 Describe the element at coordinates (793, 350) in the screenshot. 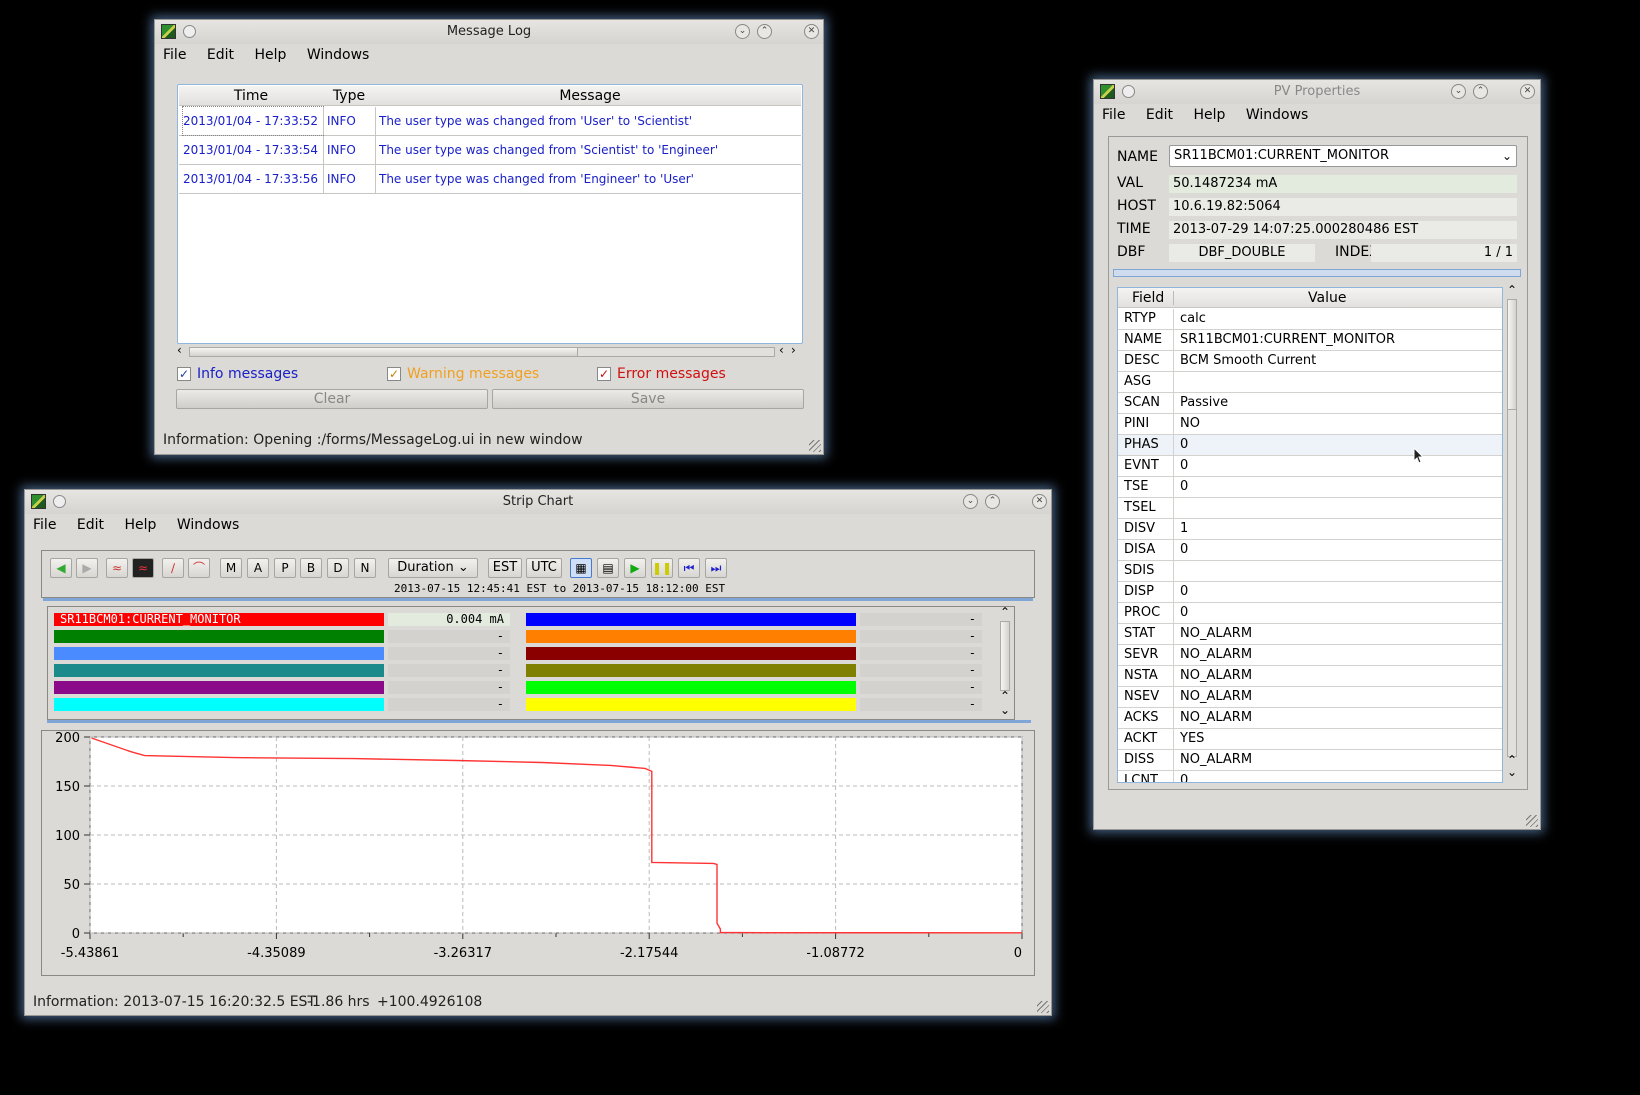

I see `scroll-right-icon: ›` at that location.